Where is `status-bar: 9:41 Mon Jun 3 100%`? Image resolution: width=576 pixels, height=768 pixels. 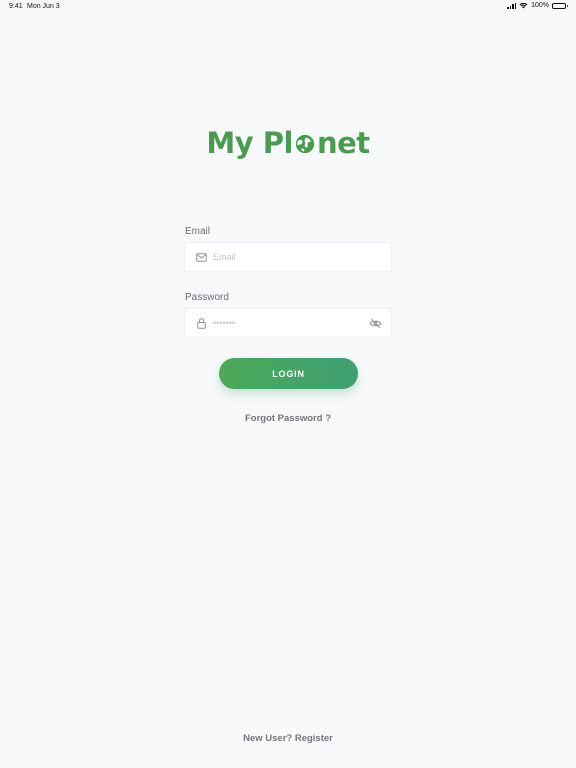
status-bar: 9:41 Mon Jun 3 100% is located at coordinates (288, 7).